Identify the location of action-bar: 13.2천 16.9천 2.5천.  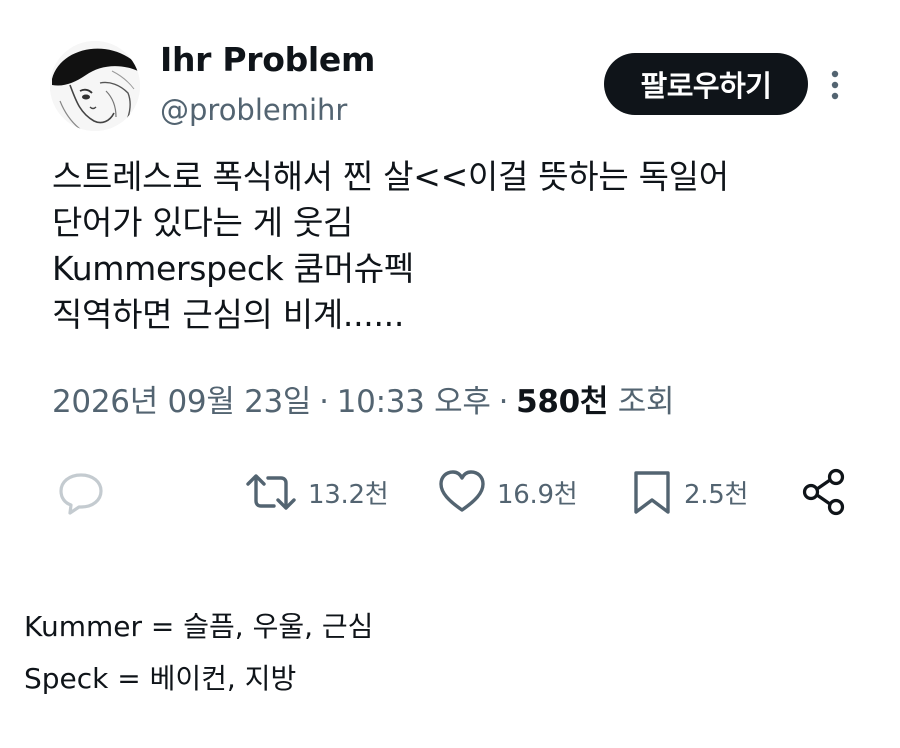
(450, 492).